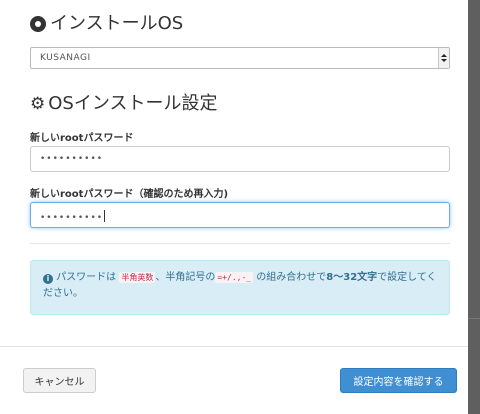 The image size is (480, 414). What do you see at coordinates (291, 277) in the screenshot?
I see `alert-text-3: の組み合わせで` at bounding box center [291, 277].